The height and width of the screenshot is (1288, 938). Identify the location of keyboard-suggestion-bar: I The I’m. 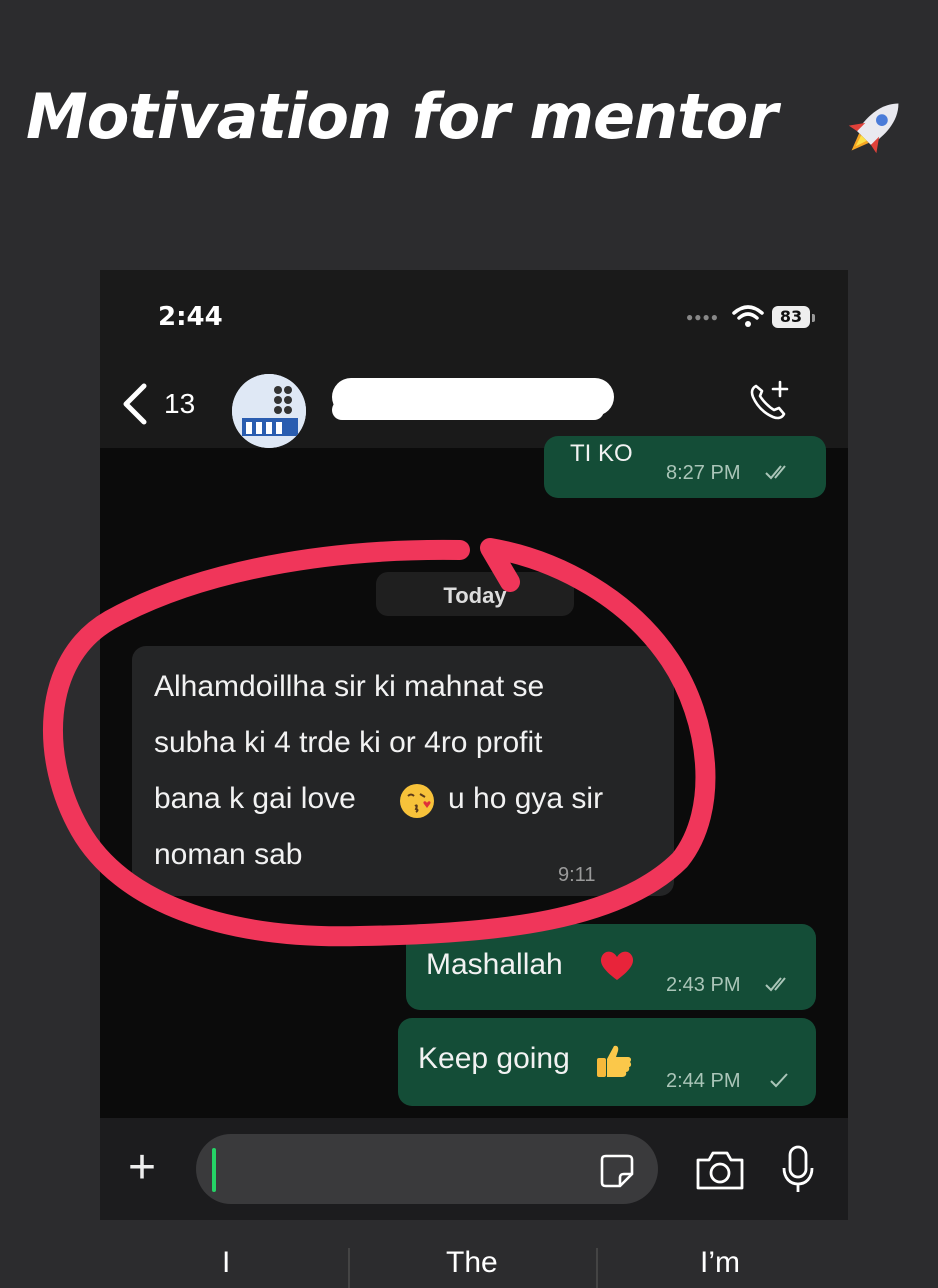
(469, 1254).